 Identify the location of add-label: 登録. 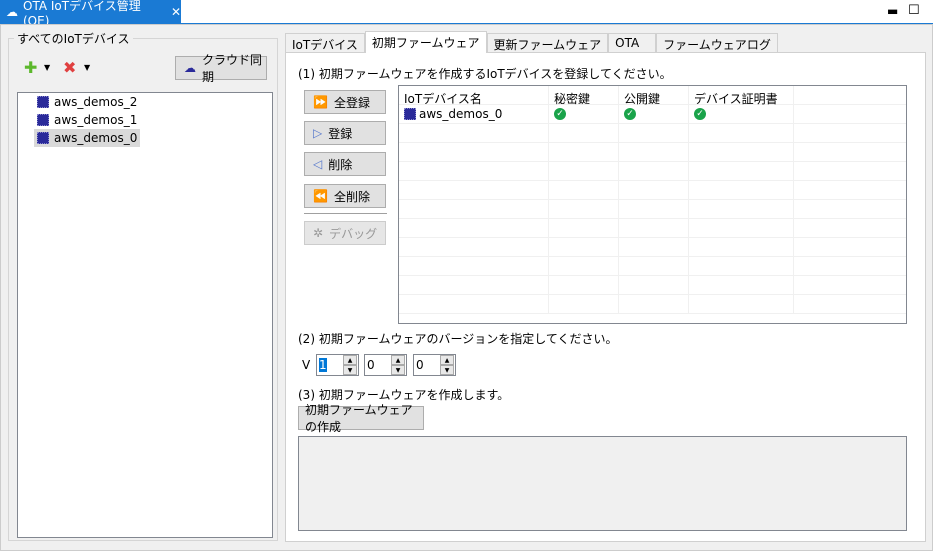
(340, 133).